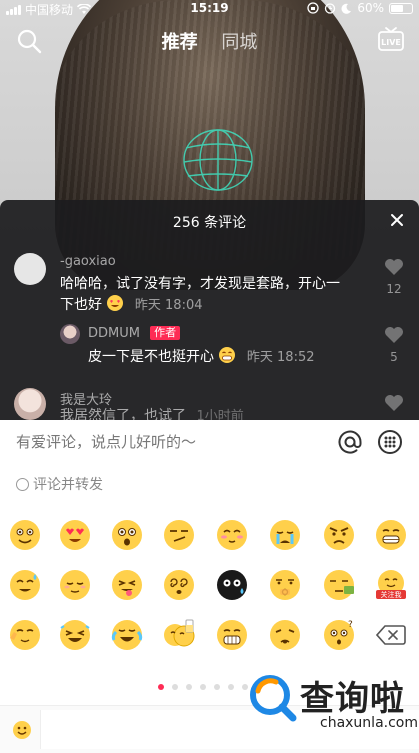 The height and width of the screenshot is (753, 419). Describe the element at coordinates (397, 220) in the screenshot. I see `close-icon` at that location.